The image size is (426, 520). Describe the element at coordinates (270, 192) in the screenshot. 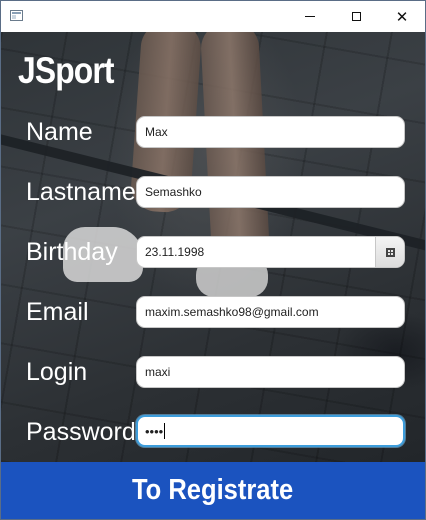

I see `lastname-input: Semashko` at that location.